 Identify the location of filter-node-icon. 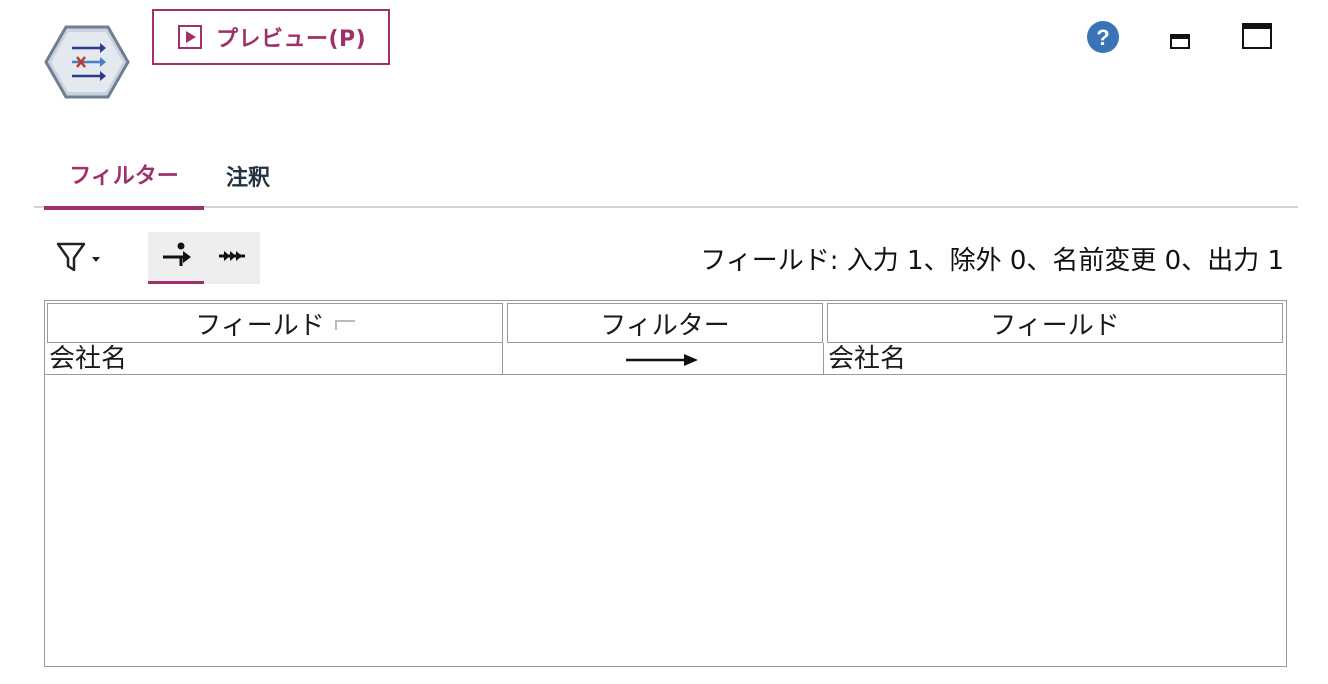
(87, 62).